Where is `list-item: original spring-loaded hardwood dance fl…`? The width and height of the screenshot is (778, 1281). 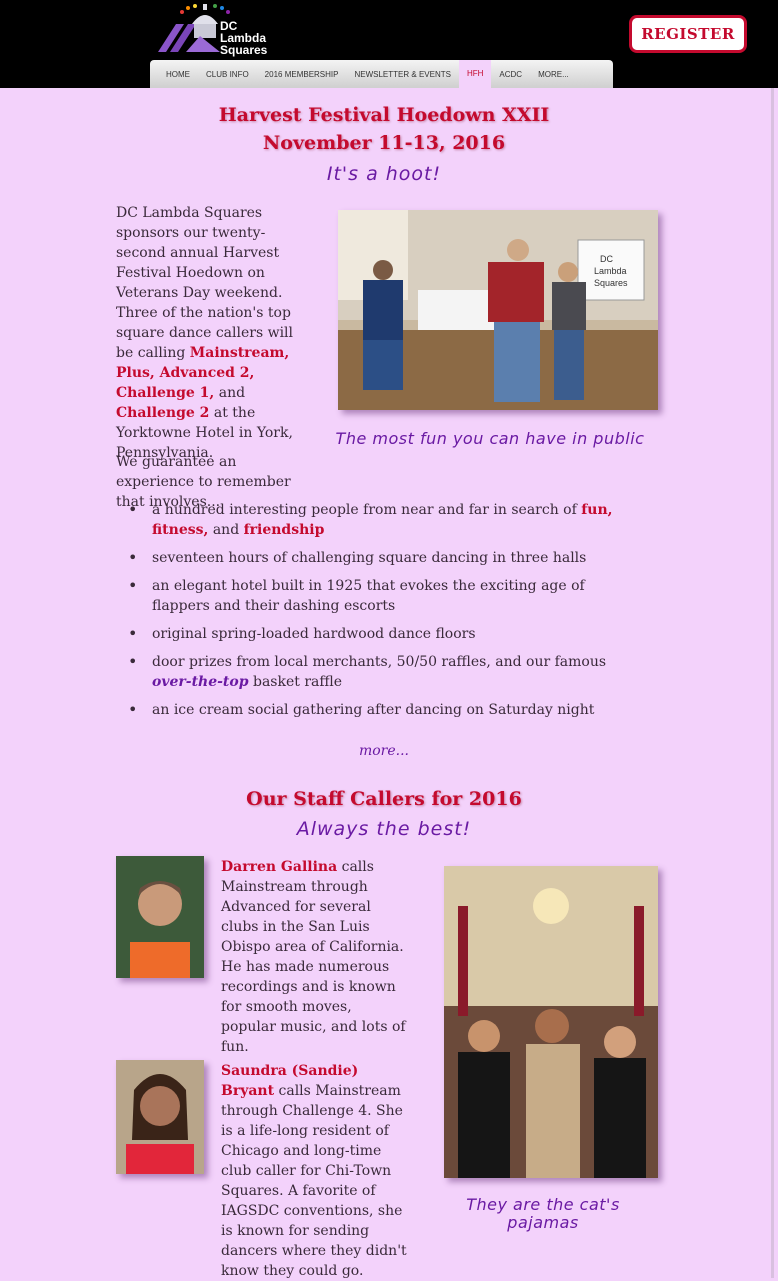 list-item: original spring-loaded hardwood dance fl… is located at coordinates (383, 634).